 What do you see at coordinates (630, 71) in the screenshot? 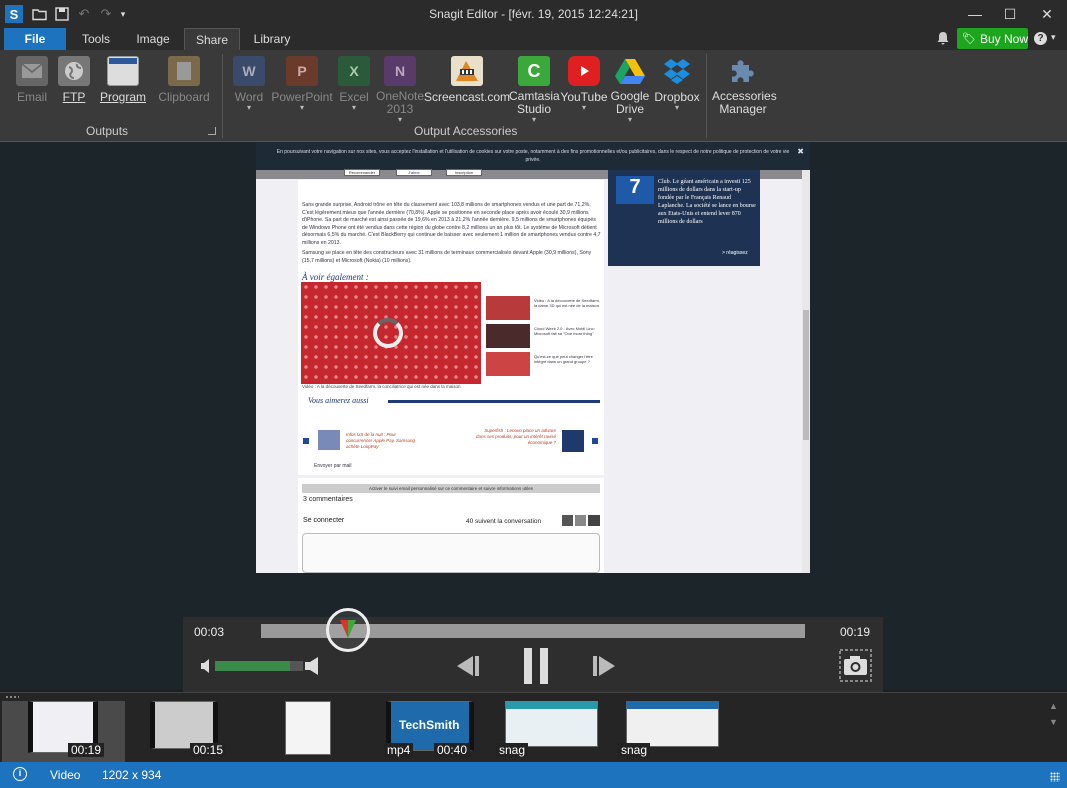
I see `google-drive-icon` at bounding box center [630, 71].